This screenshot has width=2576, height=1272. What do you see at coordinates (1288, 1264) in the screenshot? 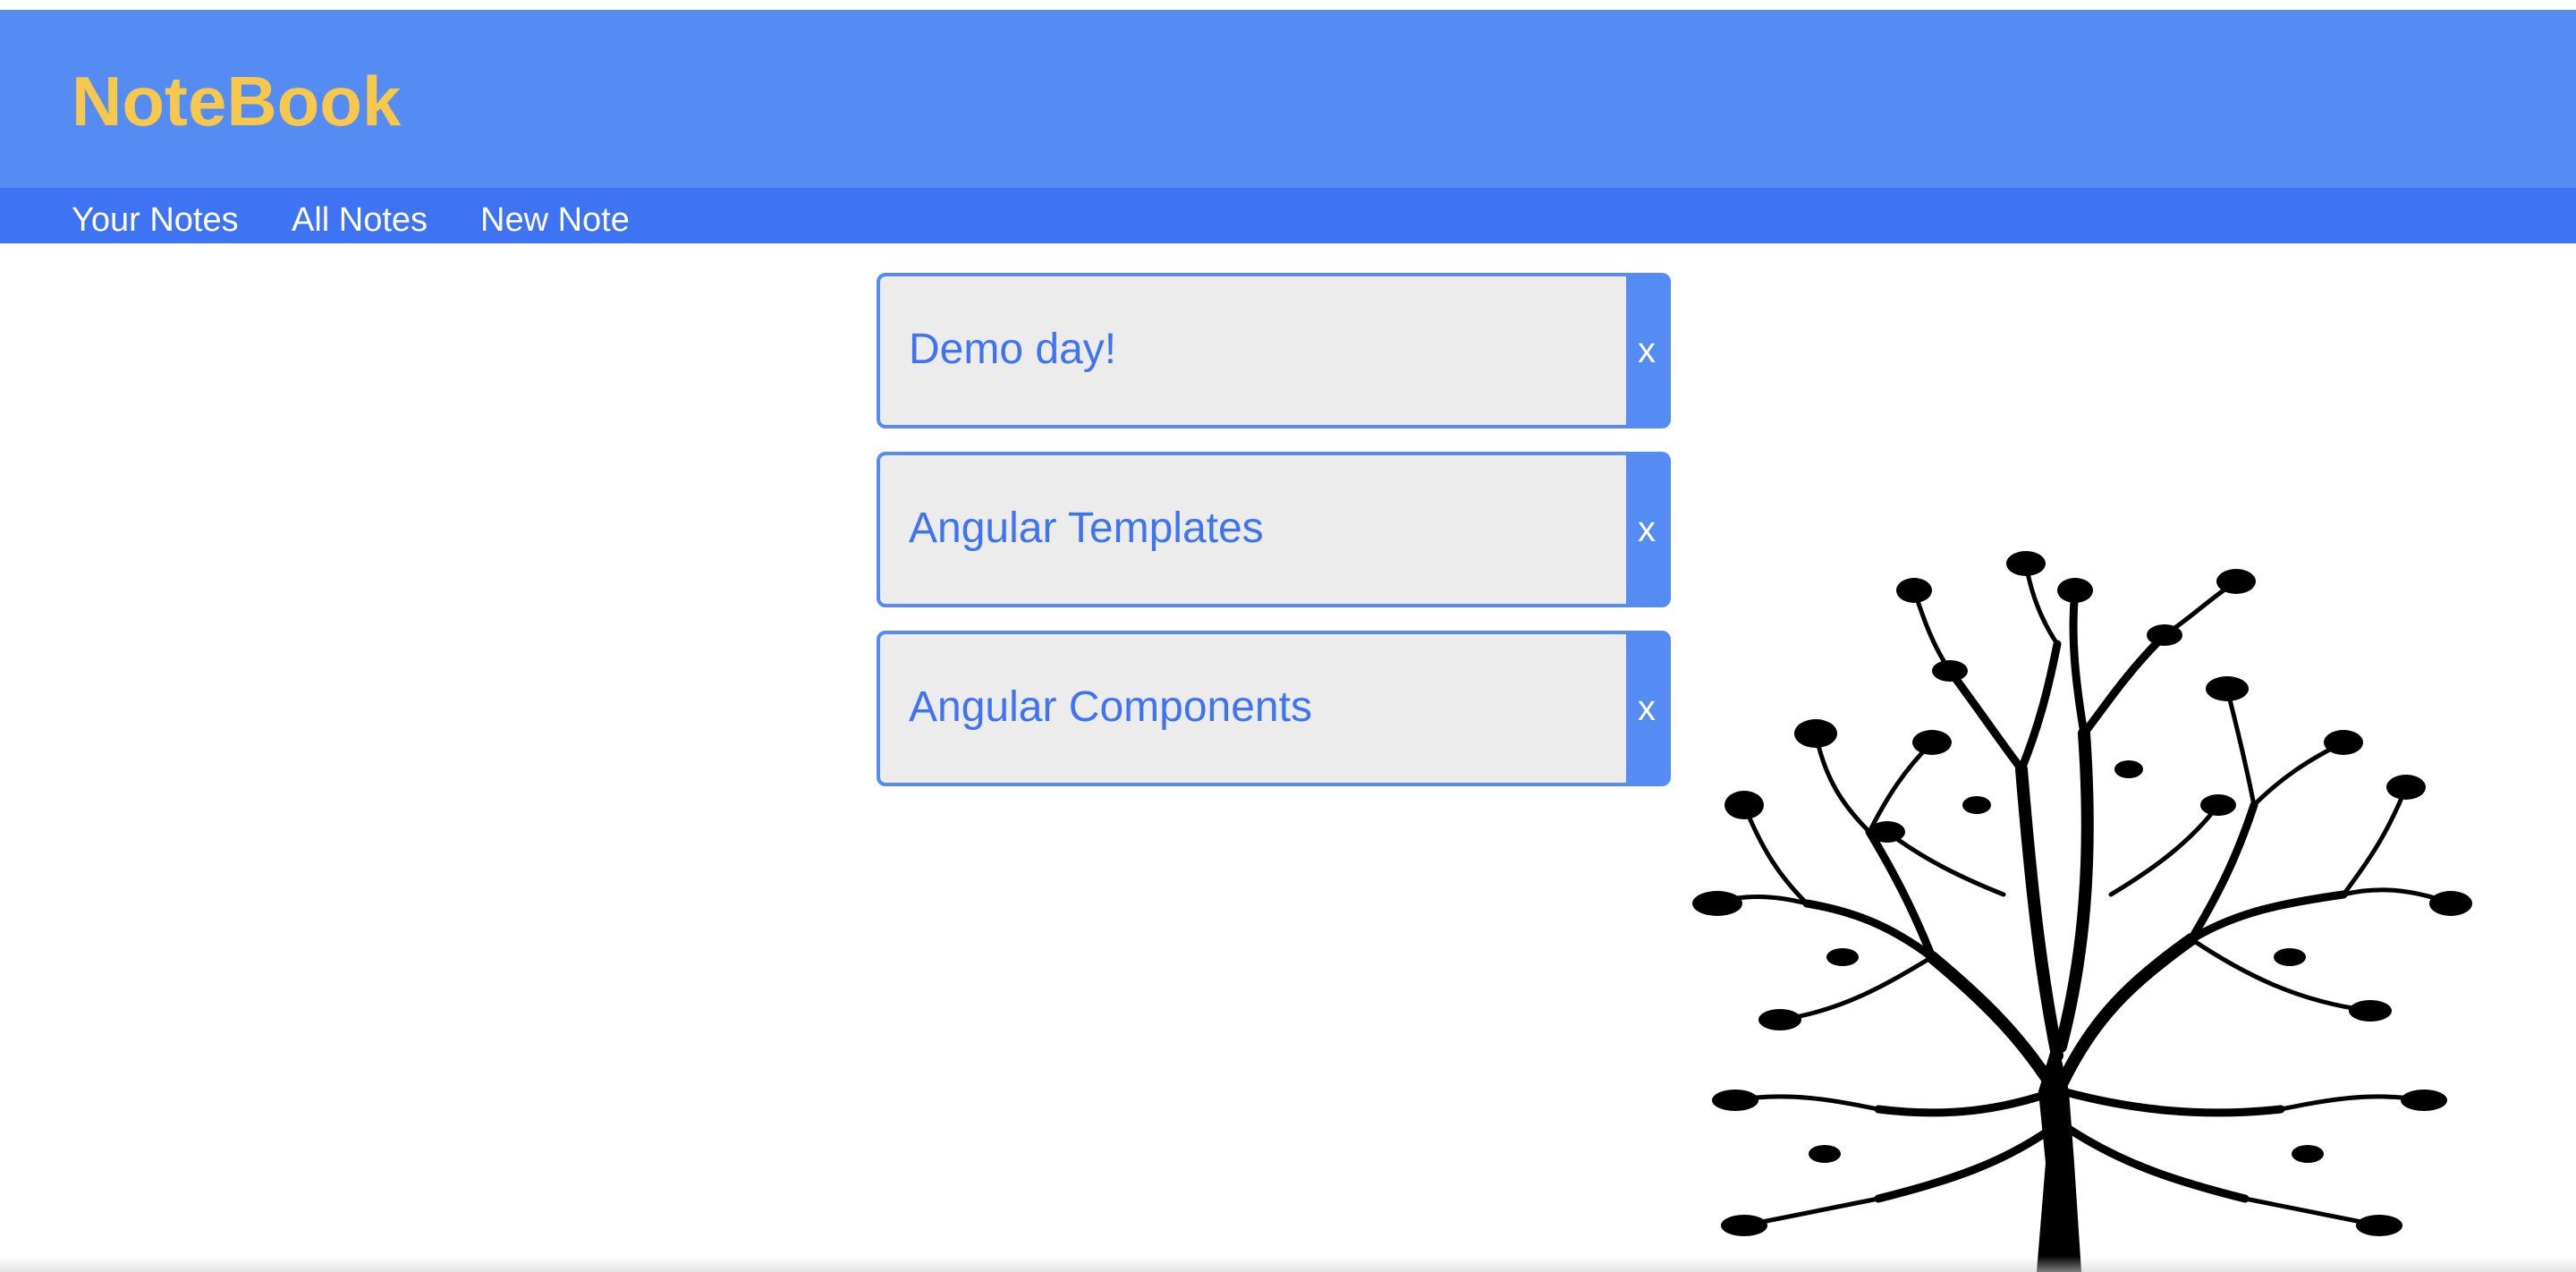
I see `bottom-shadow` at bounding box center [1288, 1264].